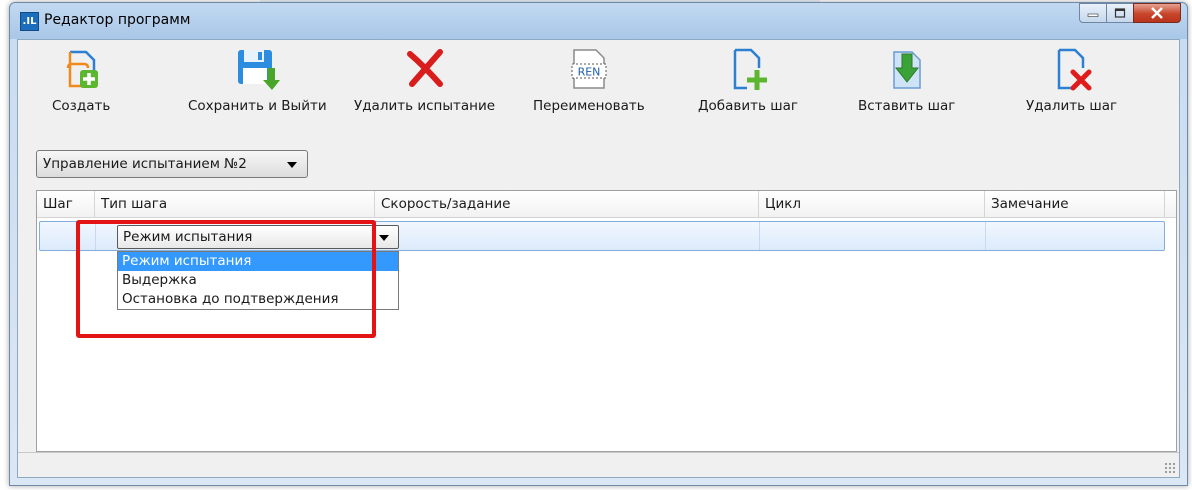 This screenshot has height=490, width=1192. Describe the element at coordinates (188, 237) in the screenshot. I see `step-type-value: Режим испытания` at that location.